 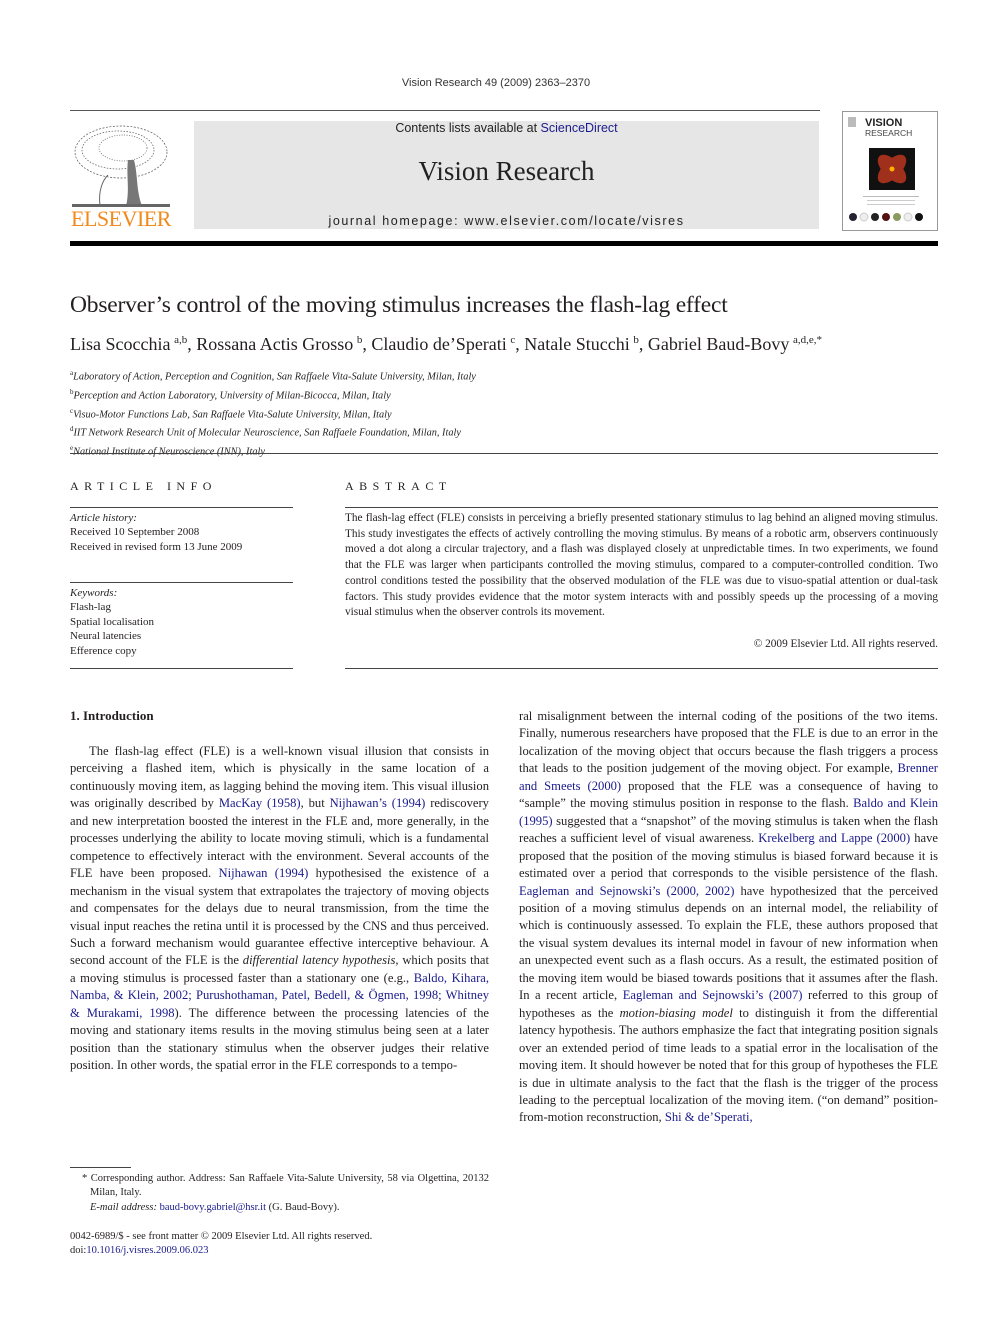 I want to click on journal-name: Vision Research, so click(x=506, y=171).